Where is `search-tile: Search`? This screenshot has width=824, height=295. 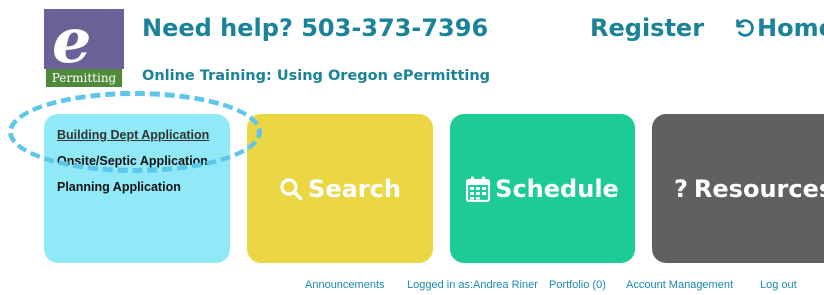 search-tile: Search is located at coordinates (340, 188).